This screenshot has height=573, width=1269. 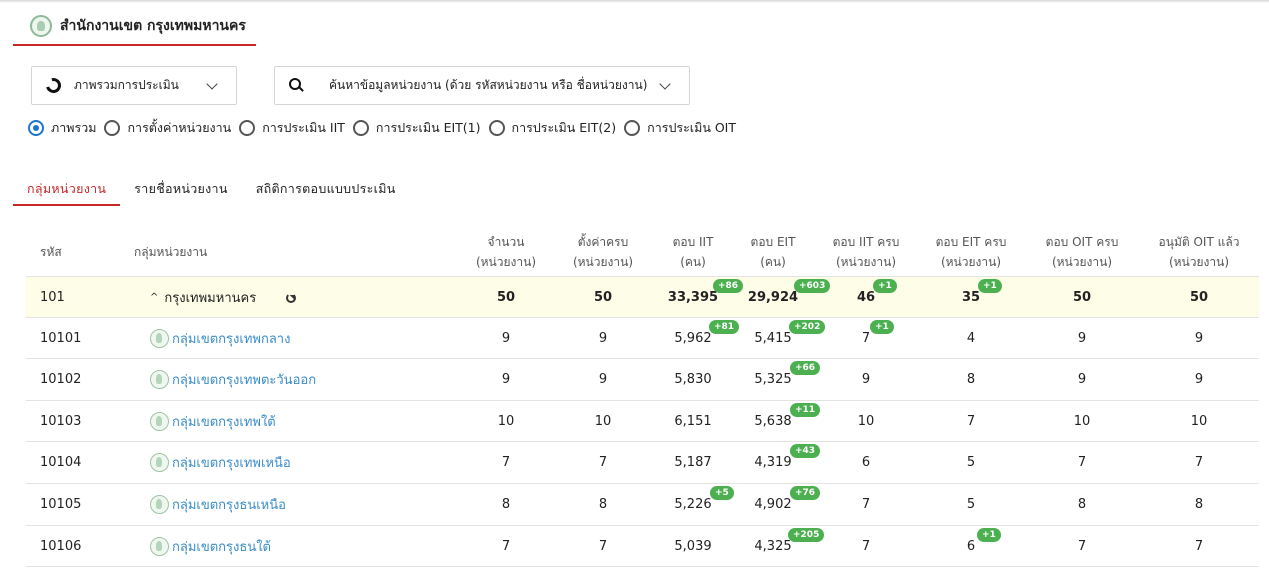 I want to click on cell-units: 9, so click(x=506, y=338).